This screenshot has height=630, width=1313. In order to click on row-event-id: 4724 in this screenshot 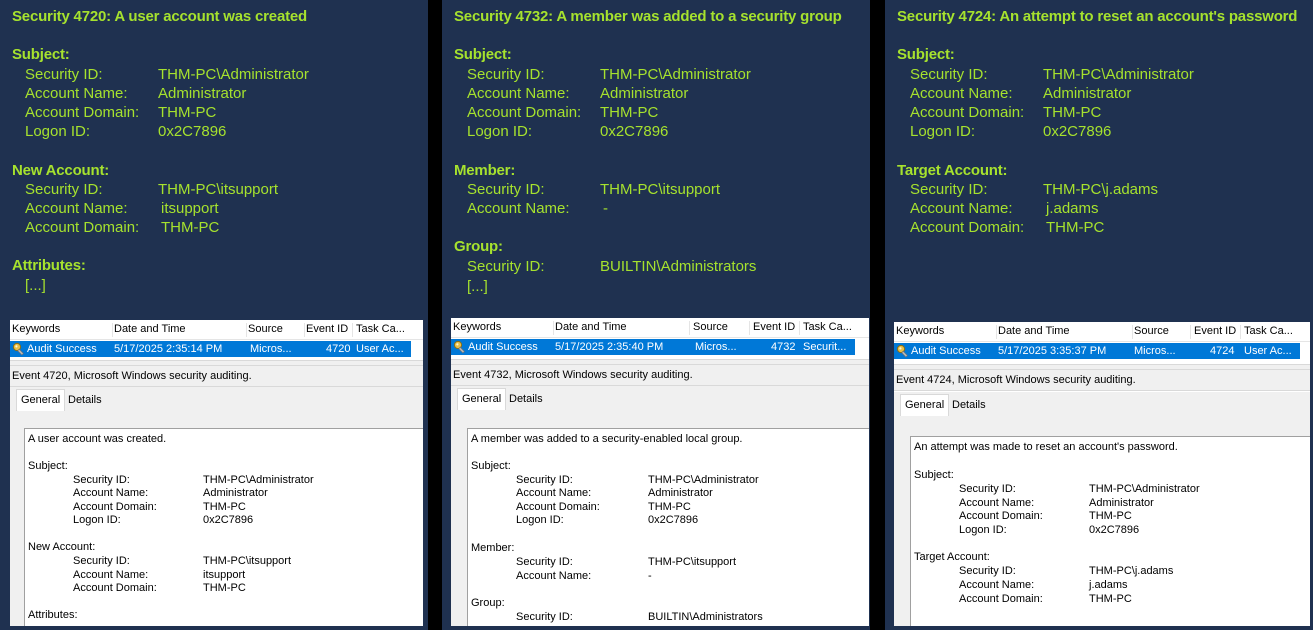, I will do `click(1222, 351)`.